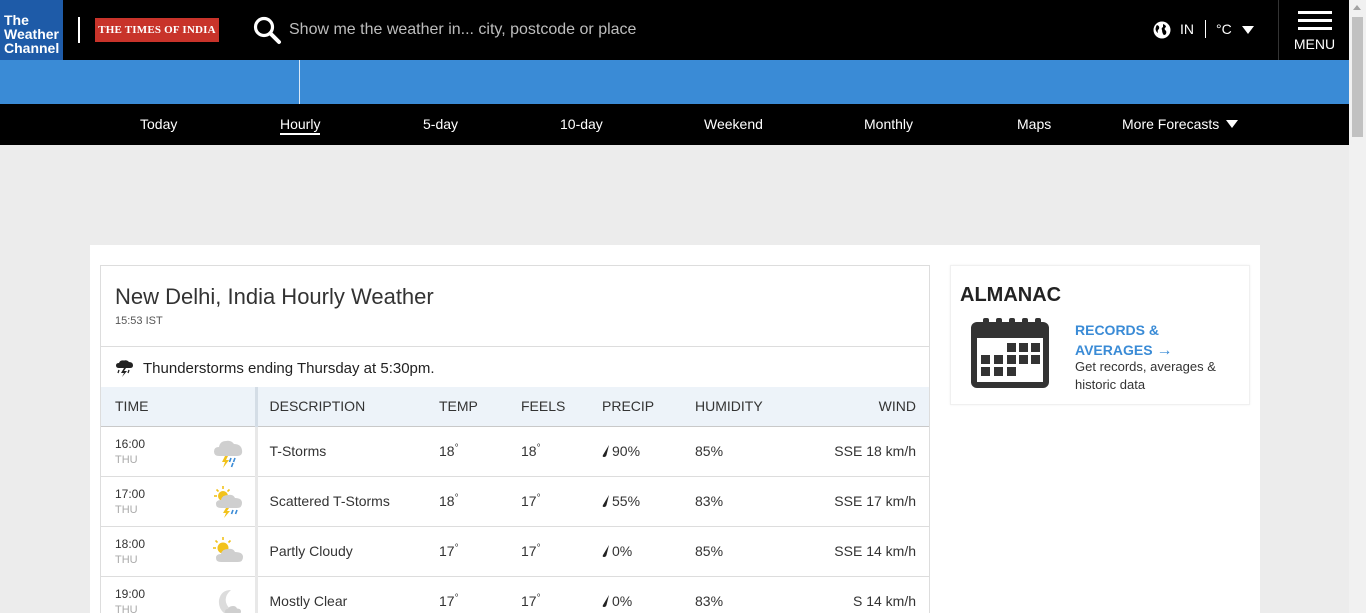 The height and width of the screenshot is (613, 1366). I want to click on arrow-right-icon: →, so click(1164, 350).